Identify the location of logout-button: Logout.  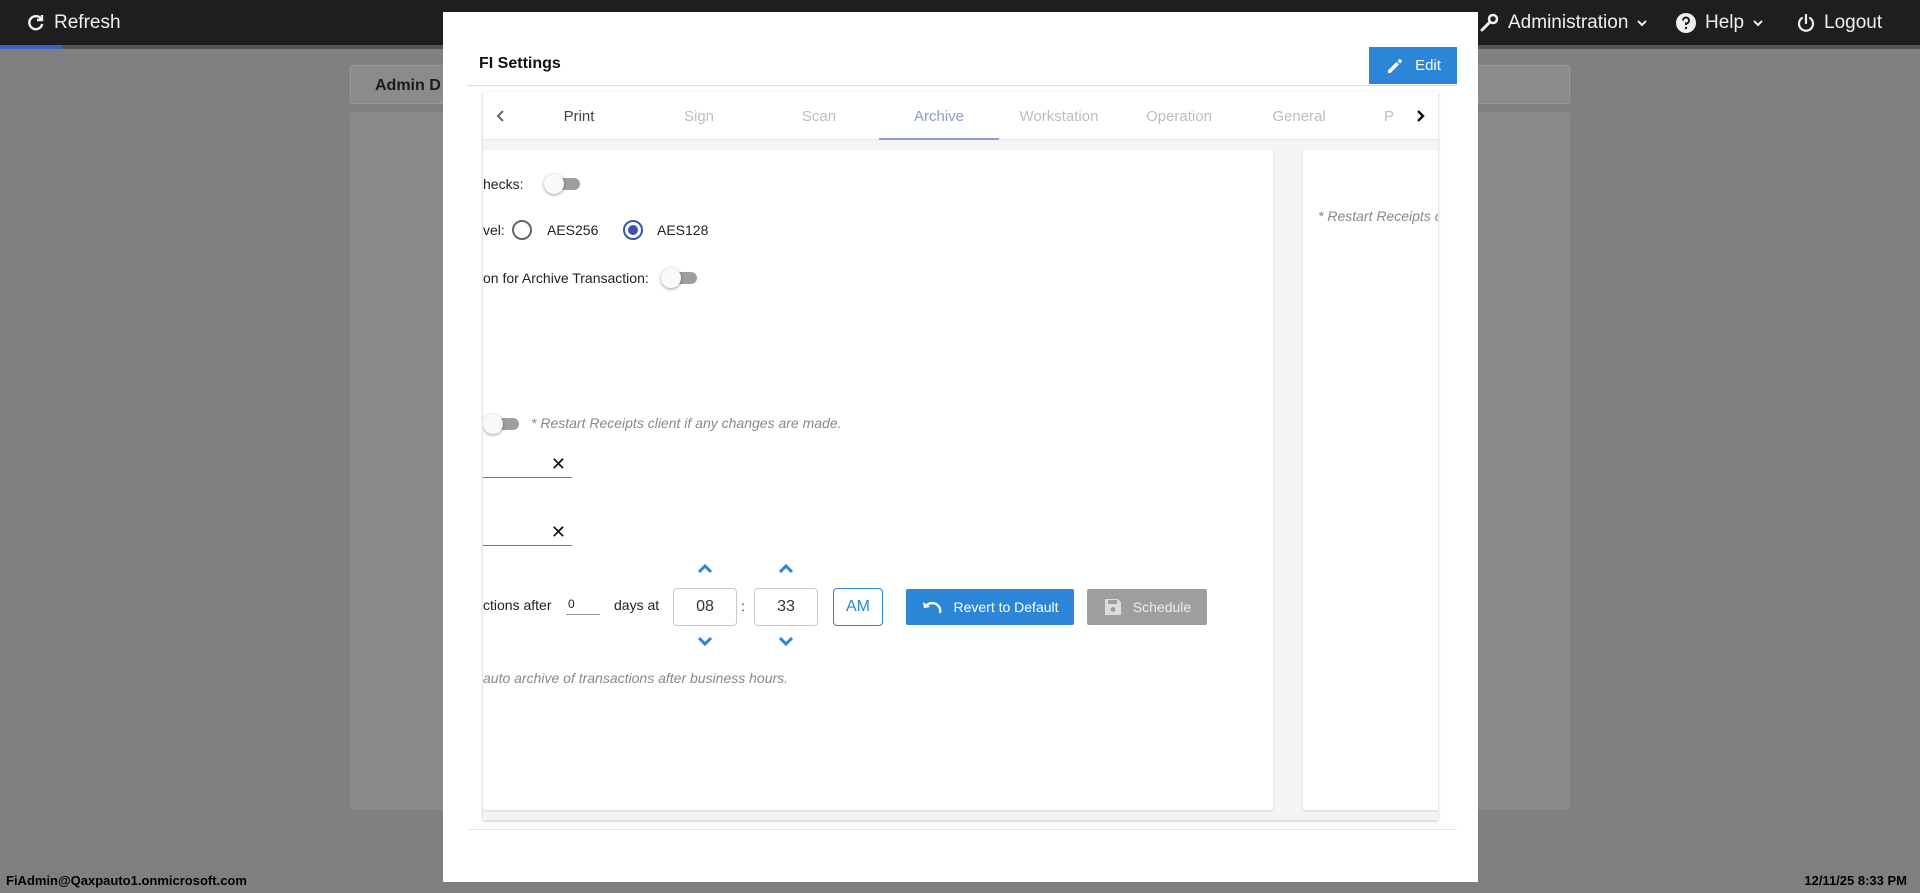
(1839, 22).